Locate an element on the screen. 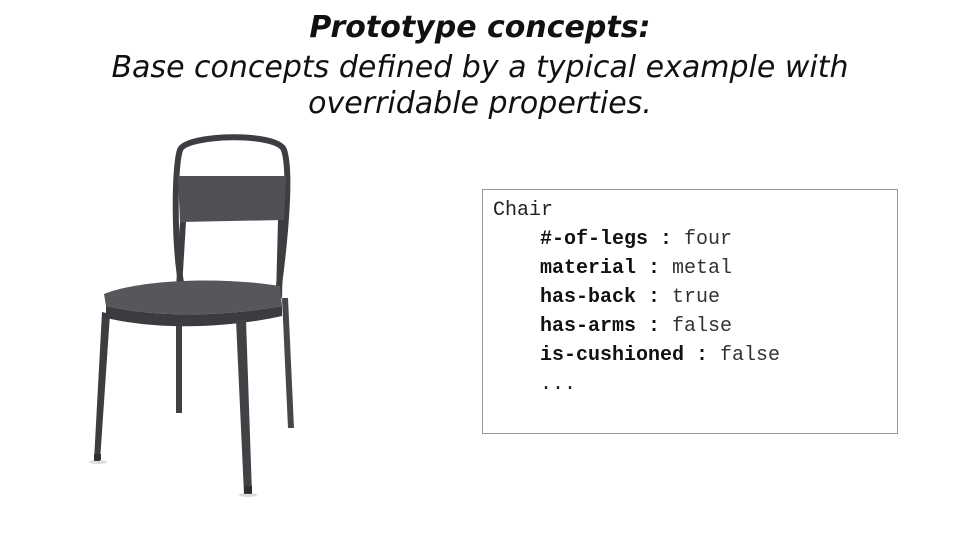 This screenshot has height=540, width=960. chair-back-leg-left is located at coordinates (179, 365).